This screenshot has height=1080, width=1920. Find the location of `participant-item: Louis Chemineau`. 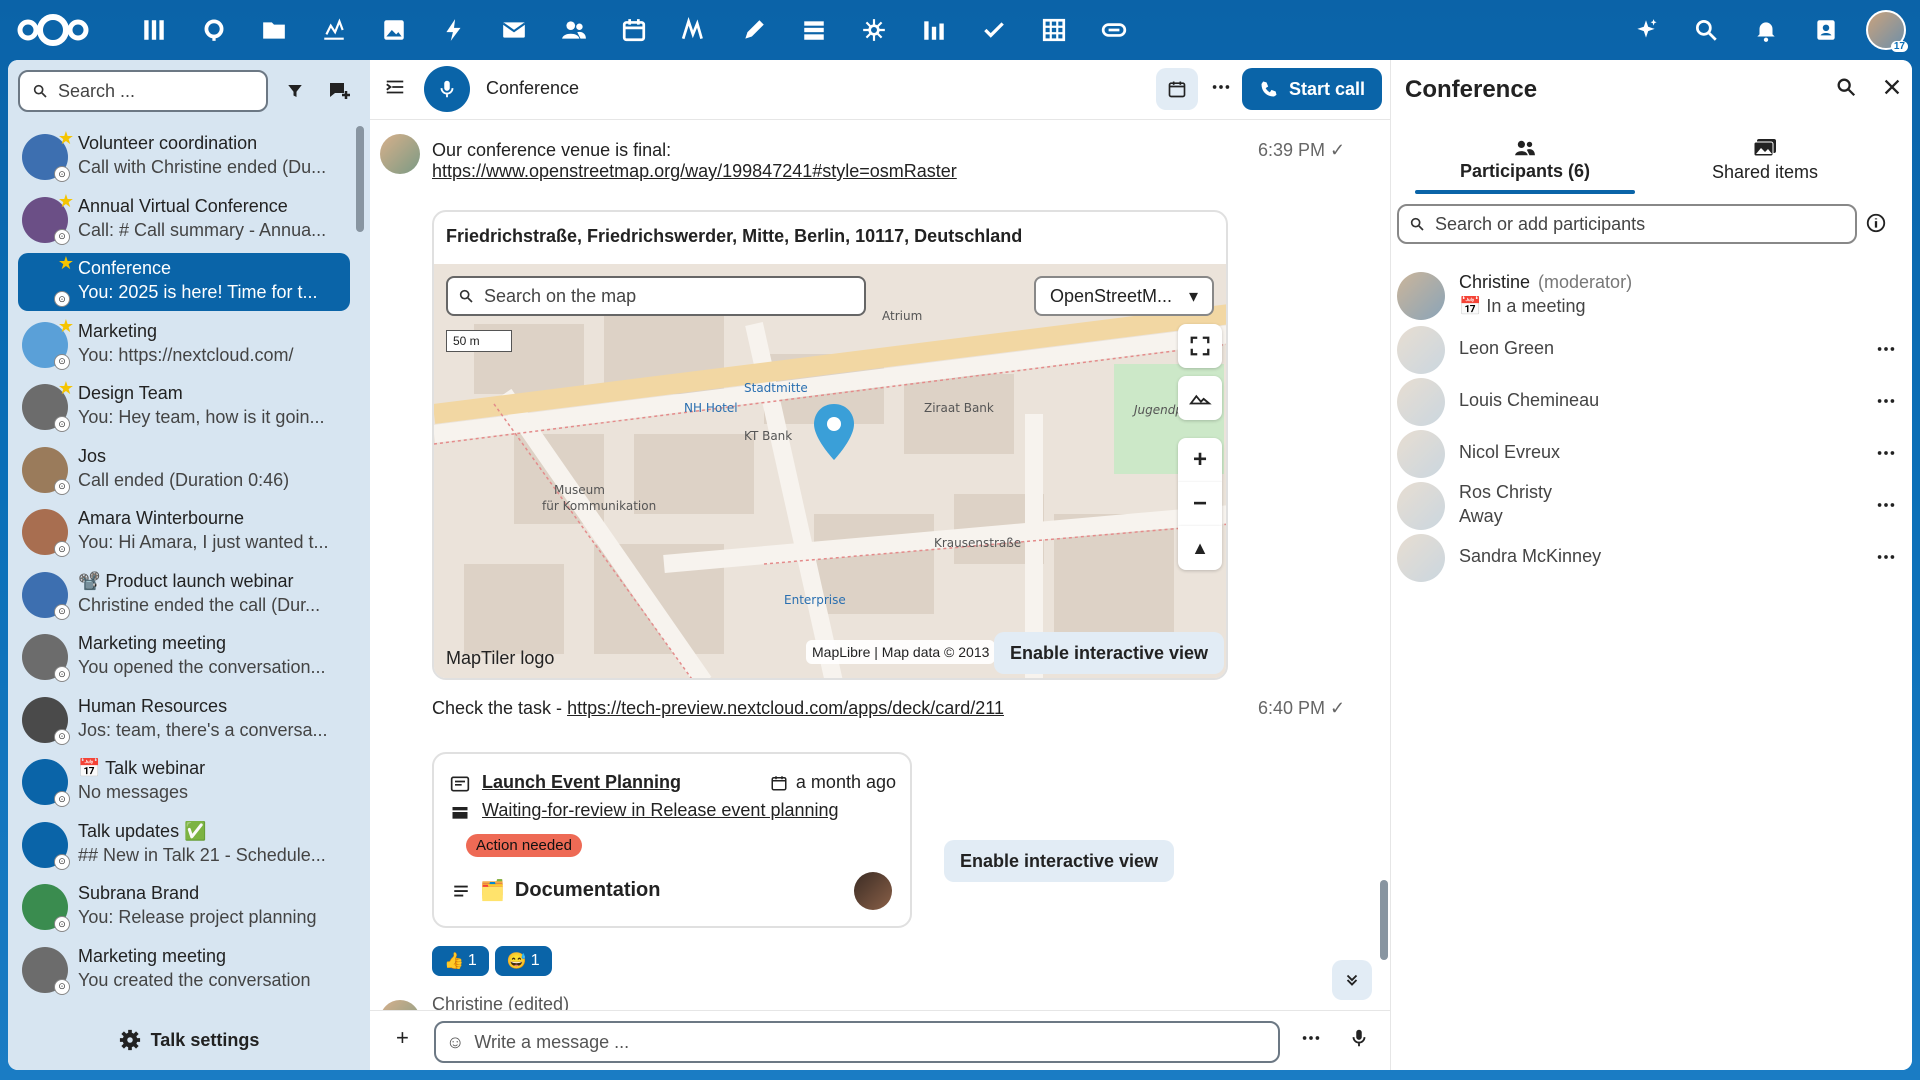

participant-item: Louis Chemineau is located at coordinates (1647, 402).